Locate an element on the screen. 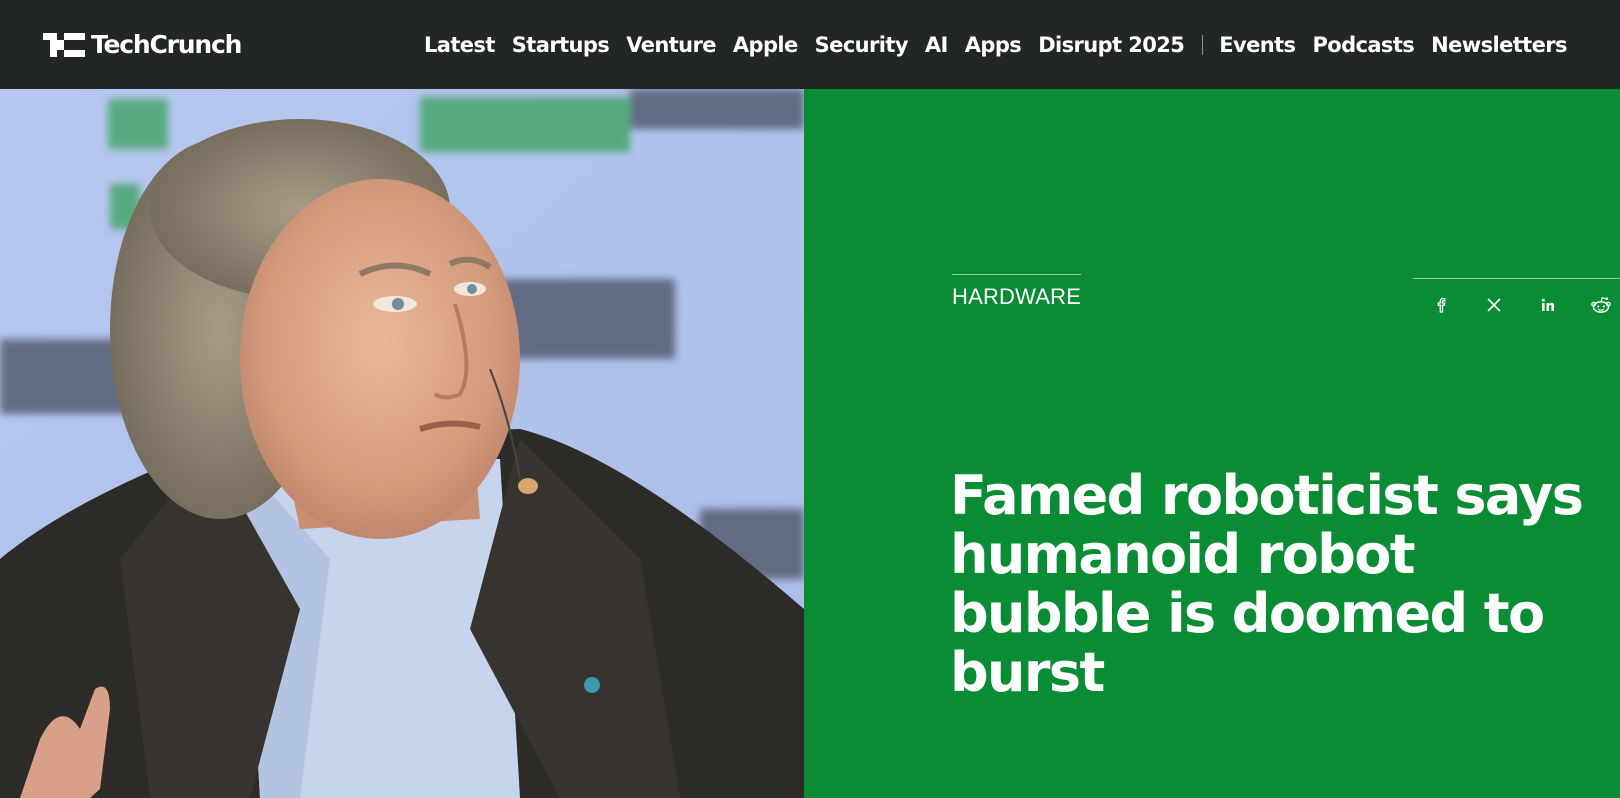 The width and height of the screenshot is (1620, 798). share-reddit-button is located at coordinates (1601, 305).